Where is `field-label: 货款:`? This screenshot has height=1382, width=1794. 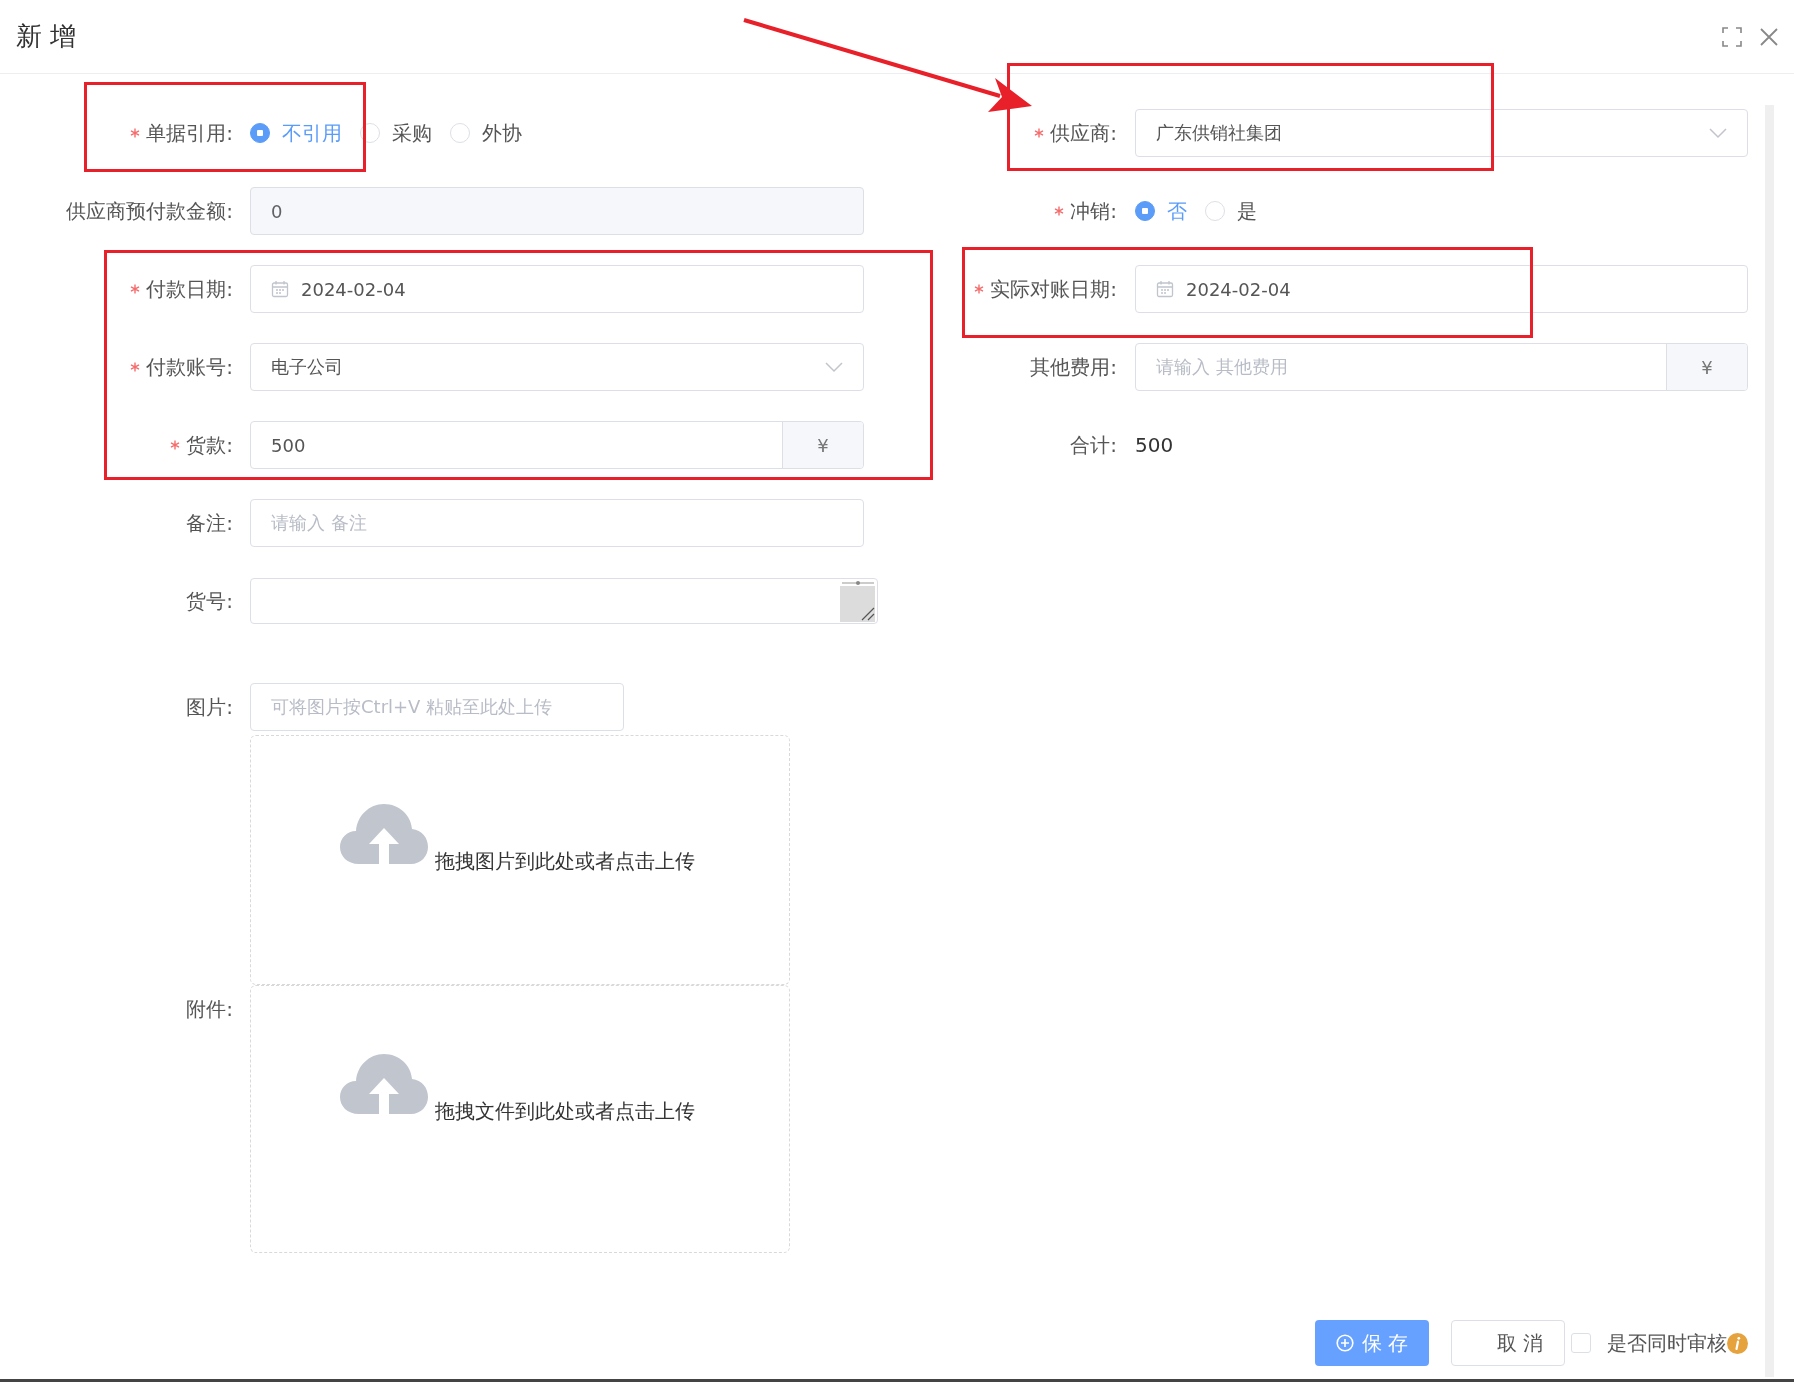
field-label: 货款: is located at coordinates (209, 445).